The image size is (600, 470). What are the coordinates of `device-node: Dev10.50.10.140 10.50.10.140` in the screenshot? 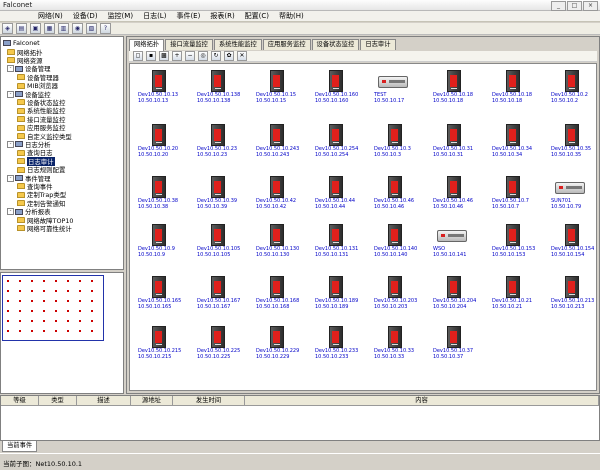 It's located at (398, 243).